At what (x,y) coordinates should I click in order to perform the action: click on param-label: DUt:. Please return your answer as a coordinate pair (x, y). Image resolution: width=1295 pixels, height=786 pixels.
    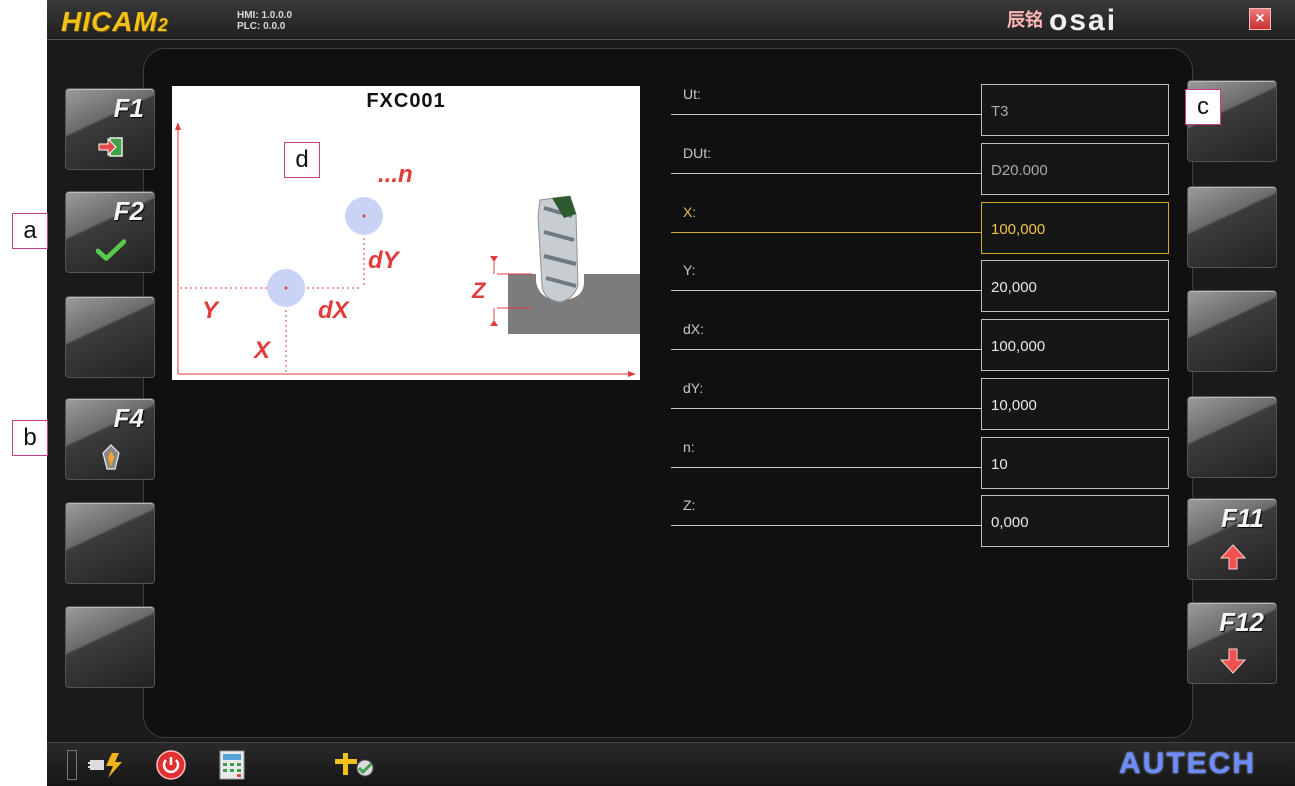
    Looking at the image, I should click on (697, 153).